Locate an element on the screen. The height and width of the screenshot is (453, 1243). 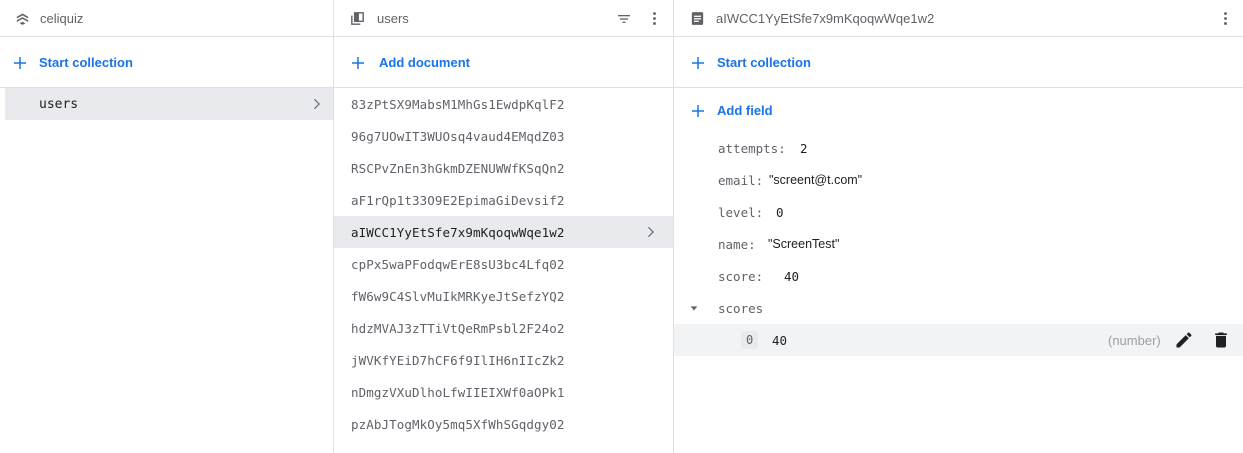
document-list-item: hdzMVAJ3zTTiVtQeRmPsbl2F24o2 is located at coordinates (503, 328).